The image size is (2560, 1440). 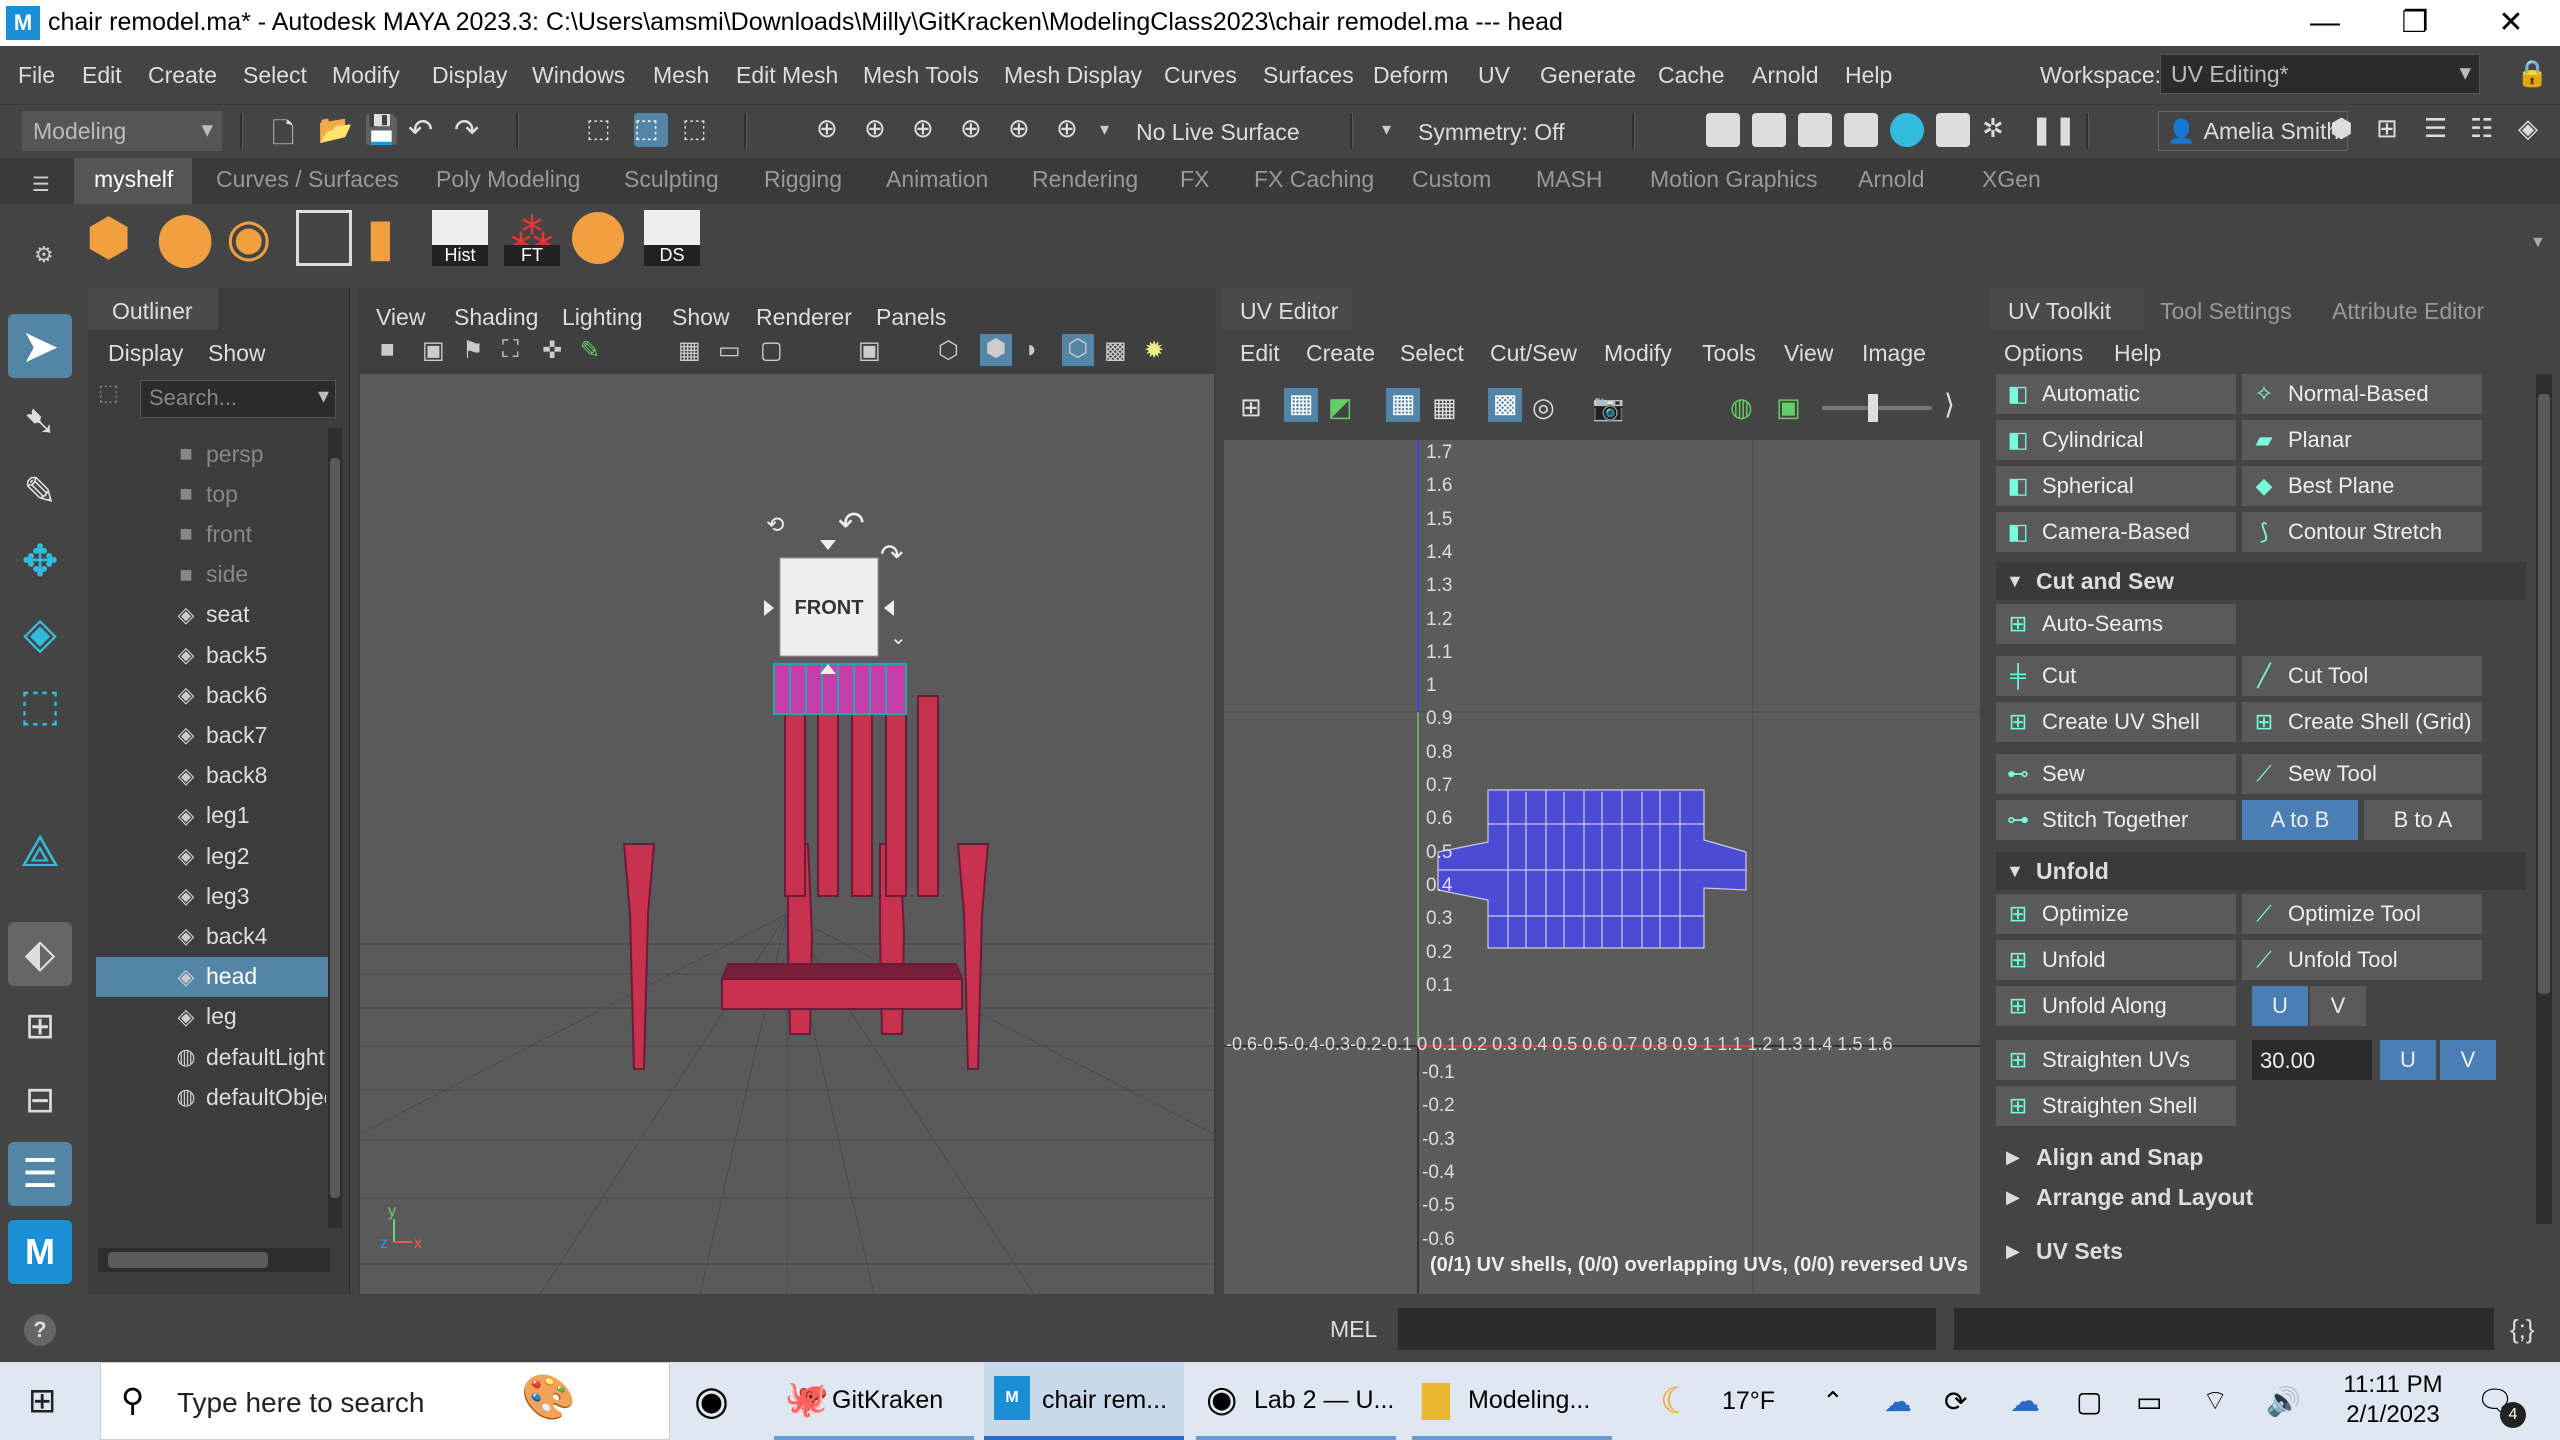 I want to click on tray-chevron-up-icon: ⌃, so click(x=1833, y=1401).